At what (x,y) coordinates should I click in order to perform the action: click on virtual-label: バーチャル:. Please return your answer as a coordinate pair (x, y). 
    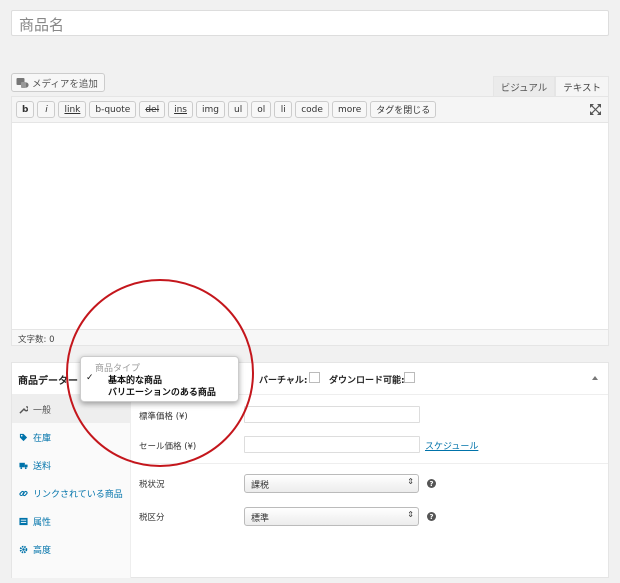
    Looking at the image, I should click on (283, 381).